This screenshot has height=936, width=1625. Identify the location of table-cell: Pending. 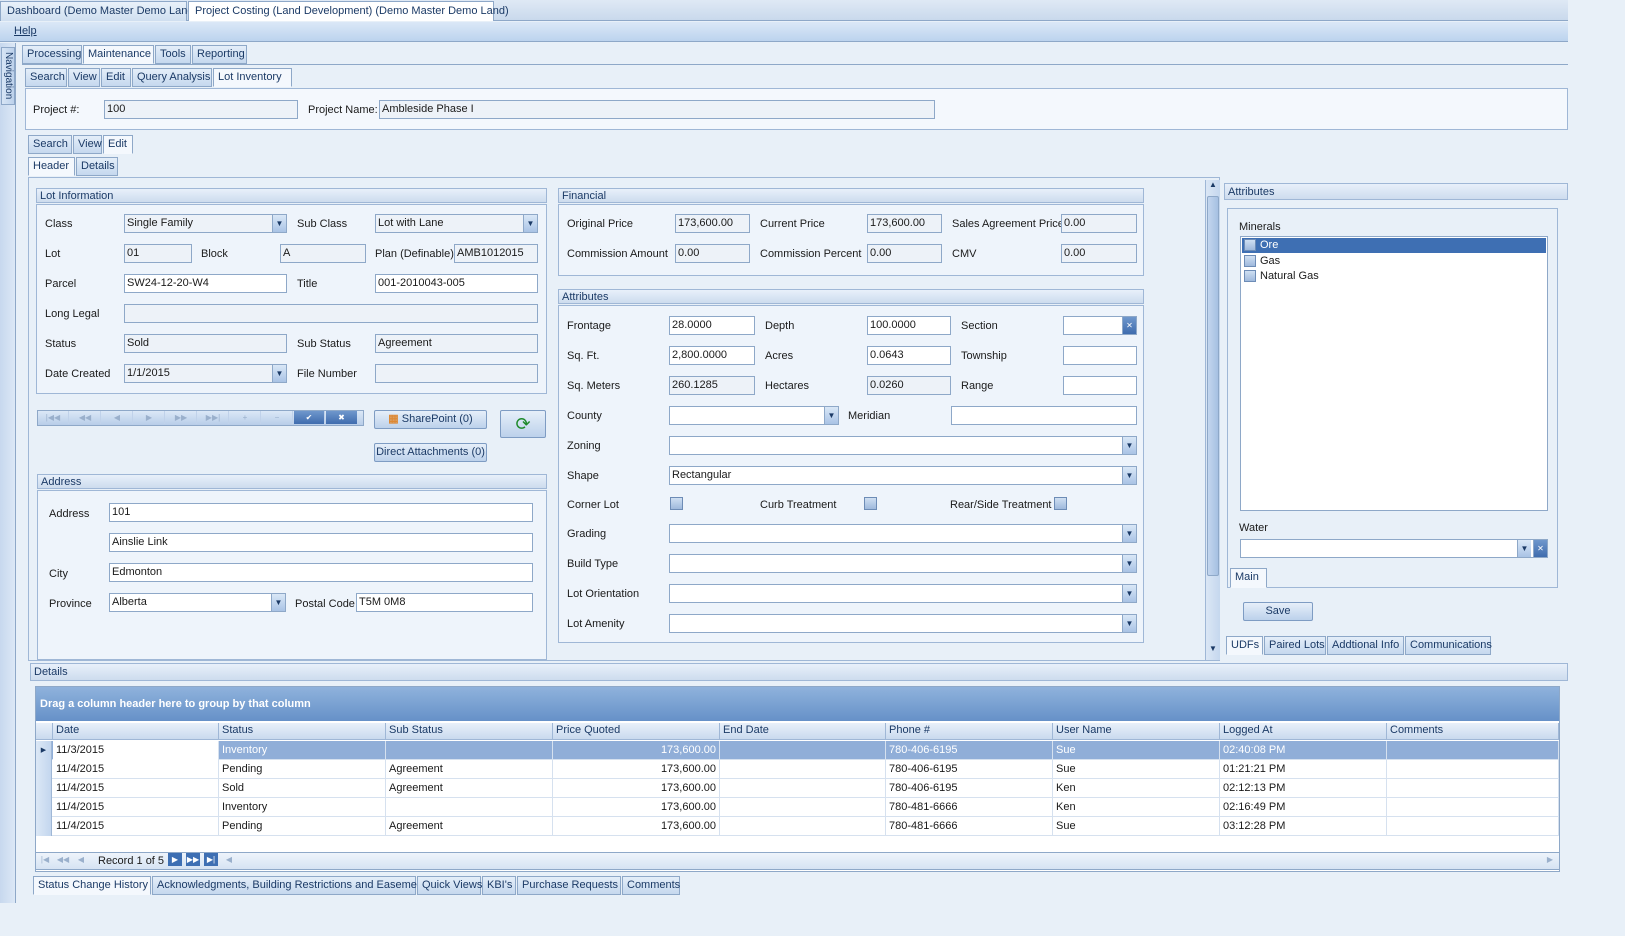
(302, 826).